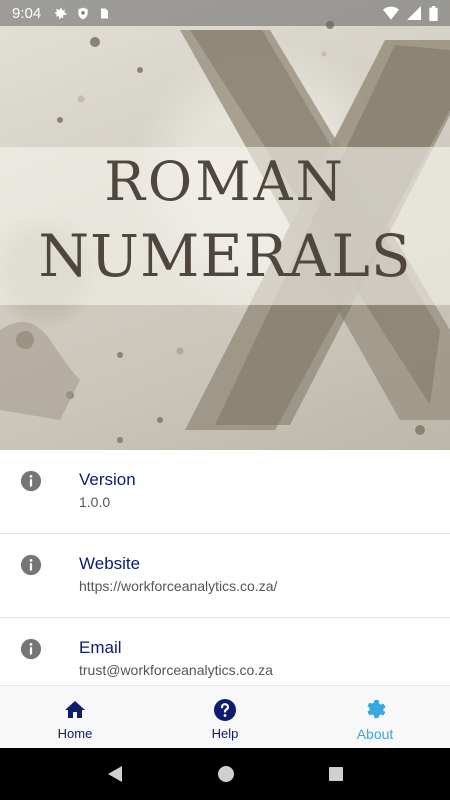 Image resolution: width=450 pixels, height=800 pixels. I want to click on home-icon, so click(75, 709).